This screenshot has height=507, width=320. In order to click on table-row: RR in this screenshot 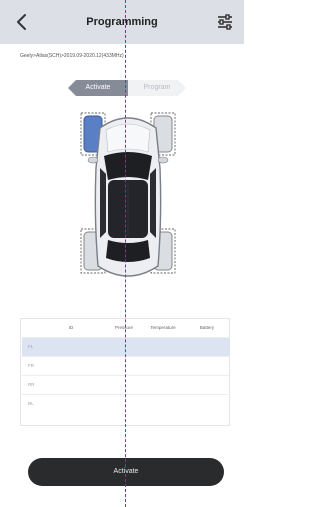, I will do `click(126, 384)`.